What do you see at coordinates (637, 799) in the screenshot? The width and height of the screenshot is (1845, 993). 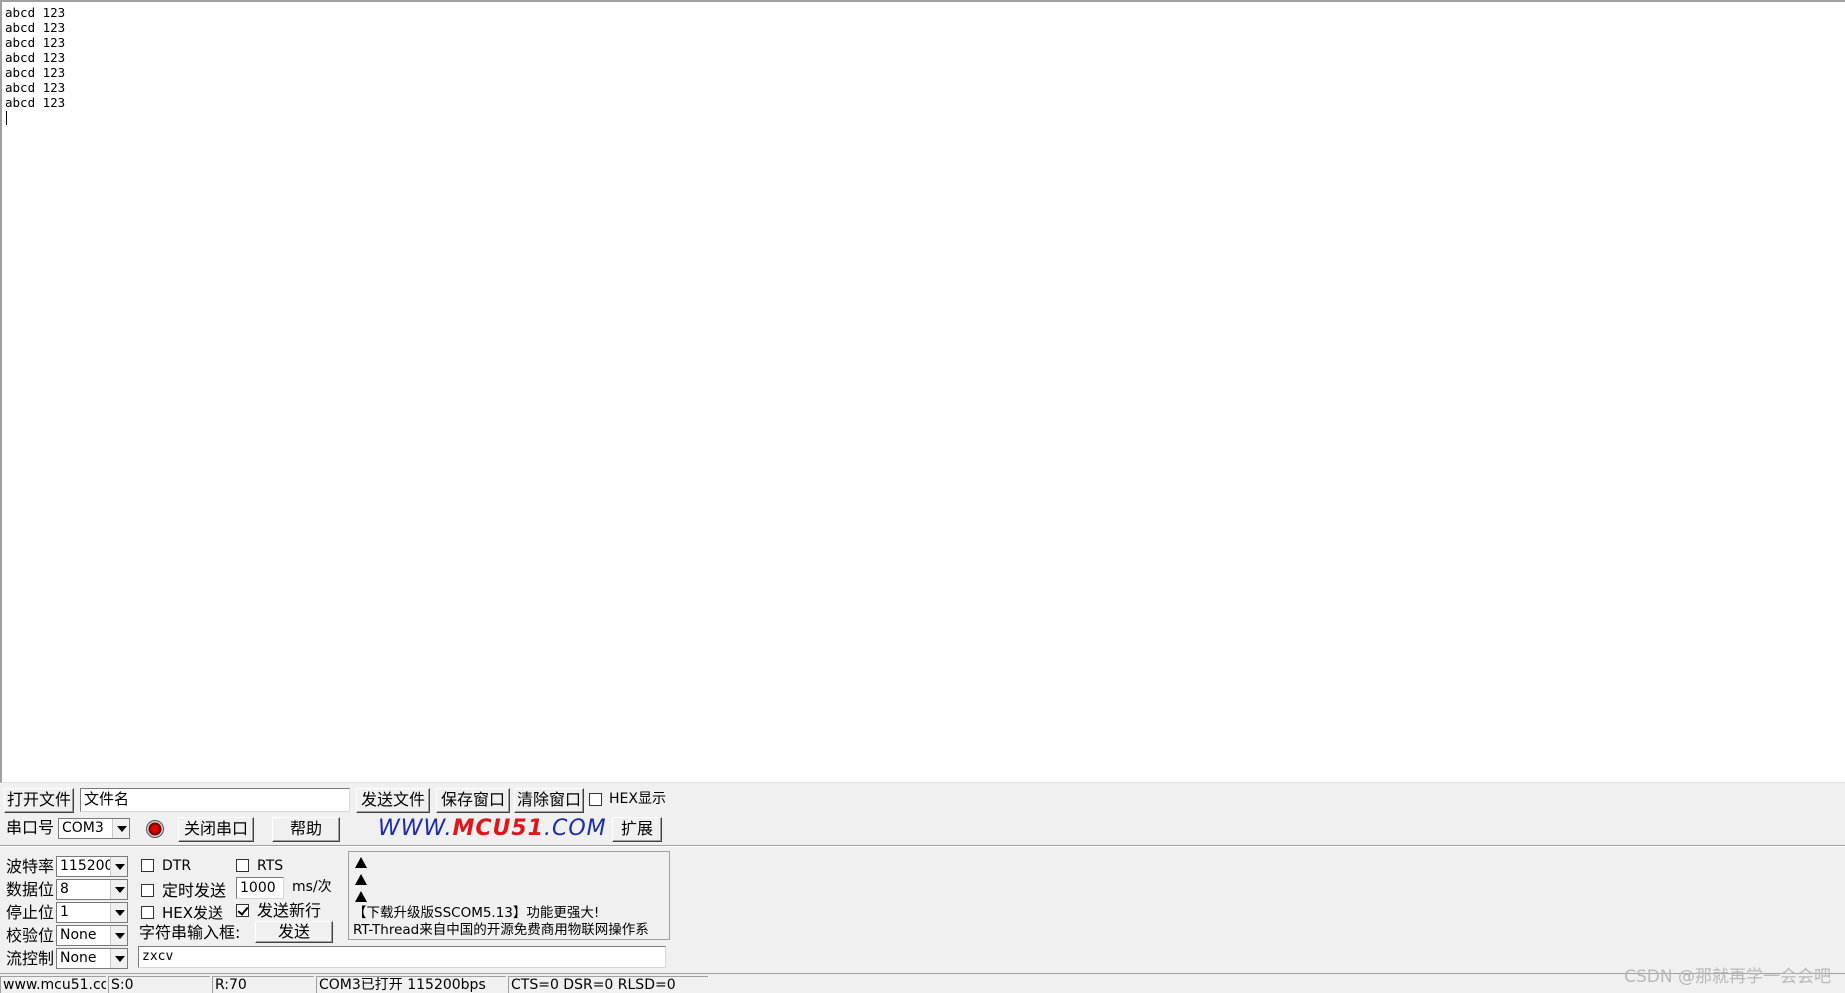 I see `hex-display-label: HEX显示` at bounding box center [637, 799].